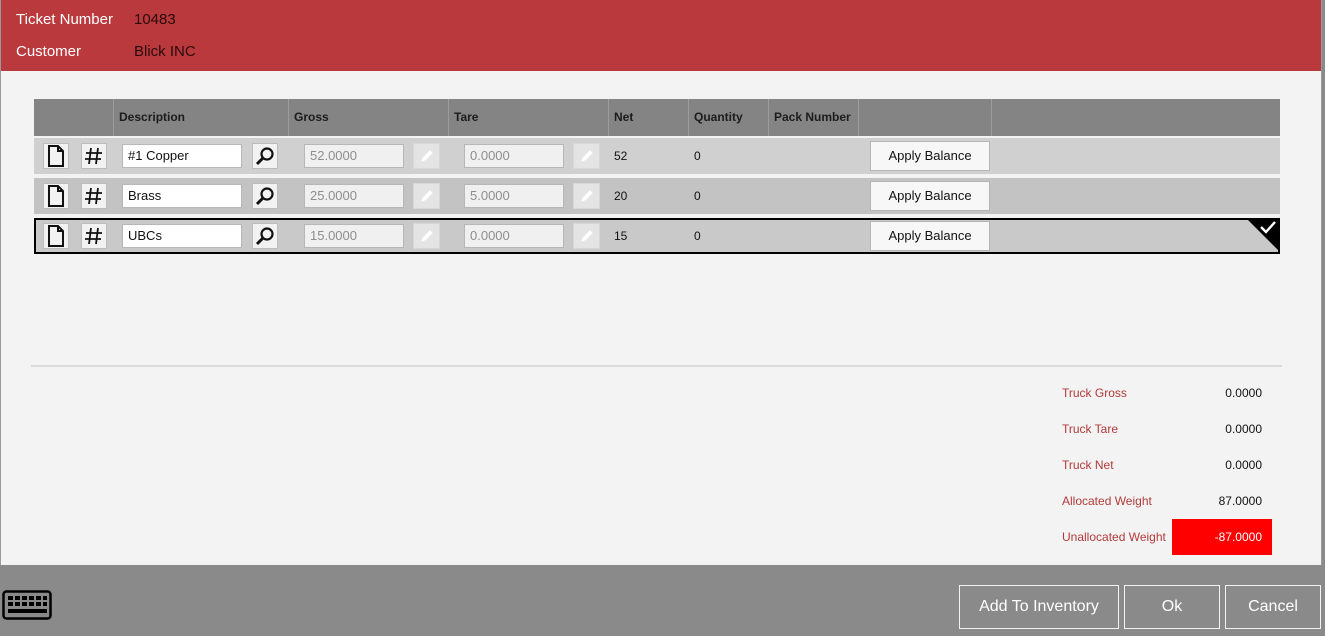  What do you see at coordinates (657, 236) in the screenshot?
I see `grid-row-selected: UBCs 15.0000 0.0000 15 0 Apply Balance` at bounding box center [657, 236].